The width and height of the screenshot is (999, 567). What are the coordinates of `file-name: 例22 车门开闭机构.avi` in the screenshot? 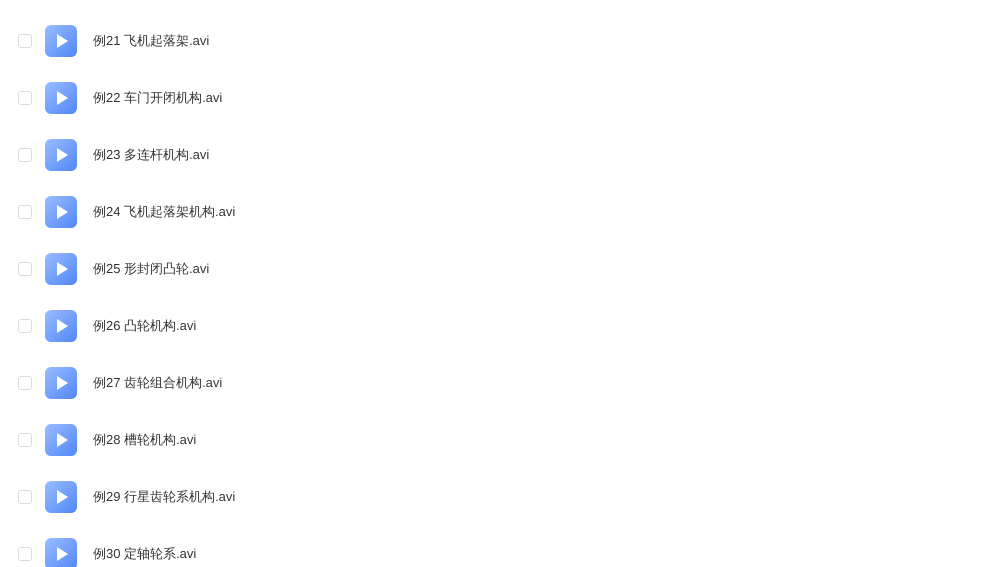 It's located at (157, 98).